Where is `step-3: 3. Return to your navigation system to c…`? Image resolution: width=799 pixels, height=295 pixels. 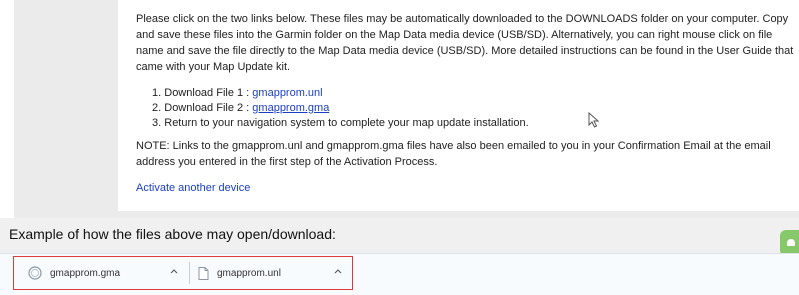
step-3: 3. Return to your navigation system to c… is located at coordinates (340, 123).